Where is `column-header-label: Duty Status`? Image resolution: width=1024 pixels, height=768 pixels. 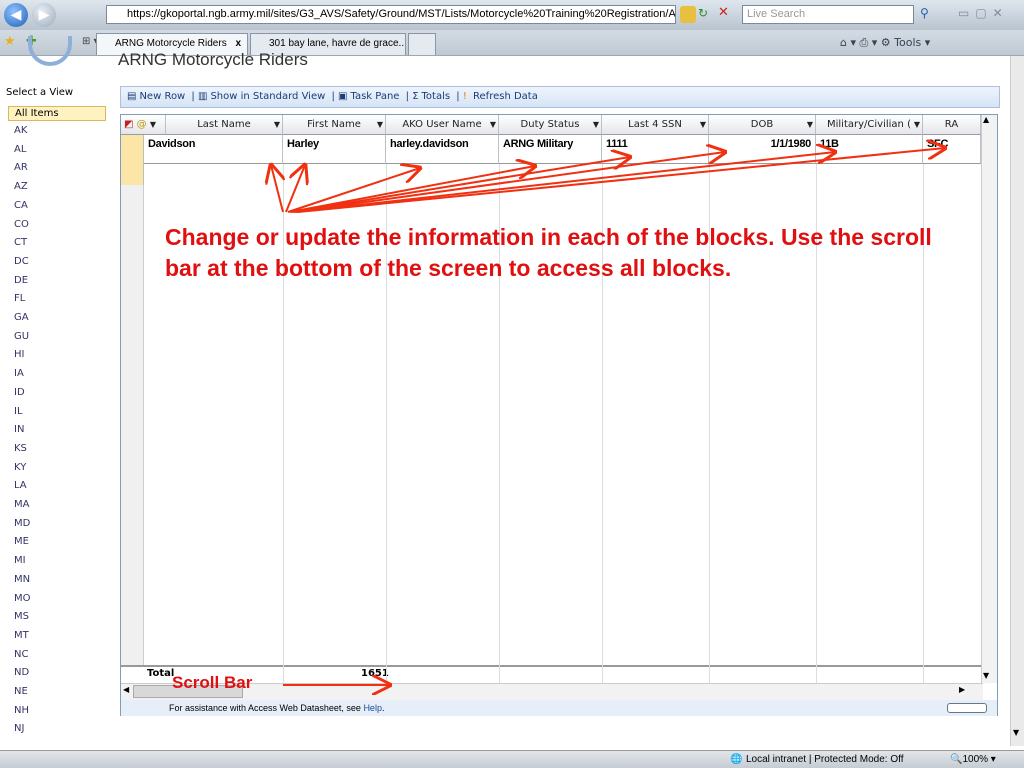 column-header-label: Duty Status is located at coordinates (550, 124).